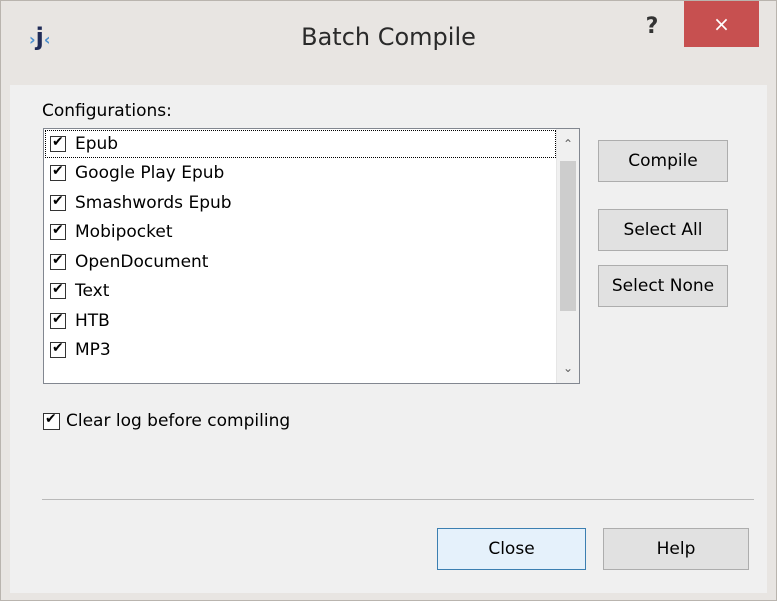  Describe the element at coordinates (676, 549) in the screenshot. I see `help-button: Help` at that location.